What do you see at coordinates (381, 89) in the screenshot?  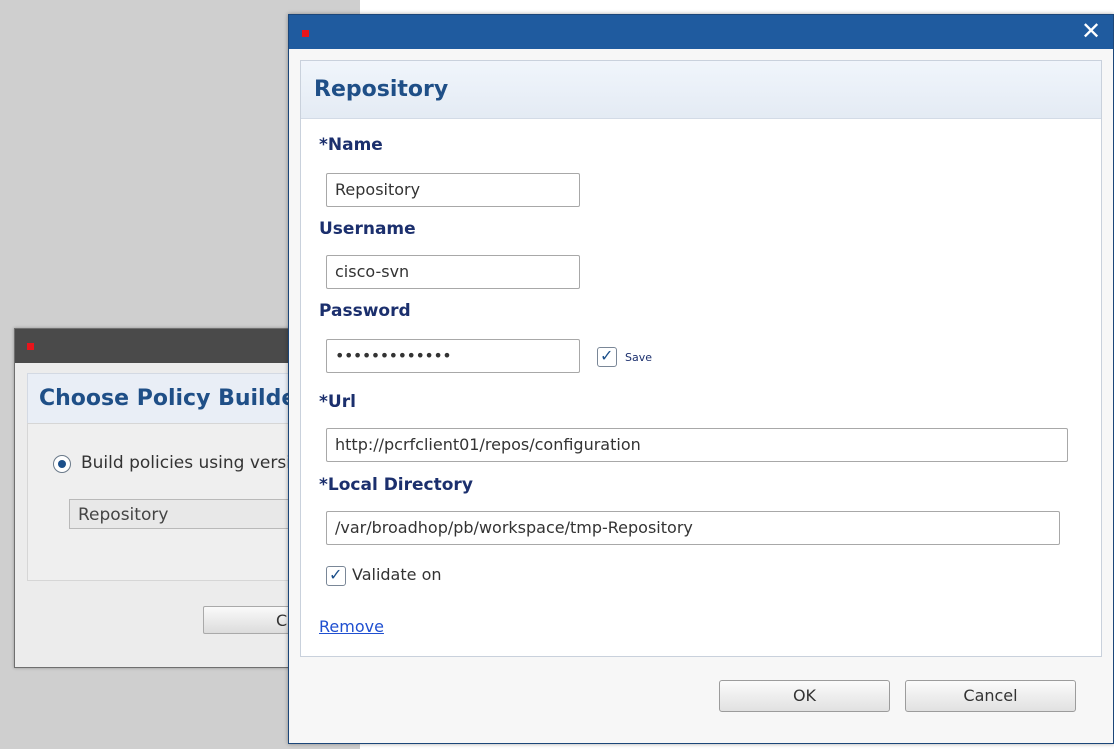 I see `dialog-title: Repository` at bounding box center [381, 89].